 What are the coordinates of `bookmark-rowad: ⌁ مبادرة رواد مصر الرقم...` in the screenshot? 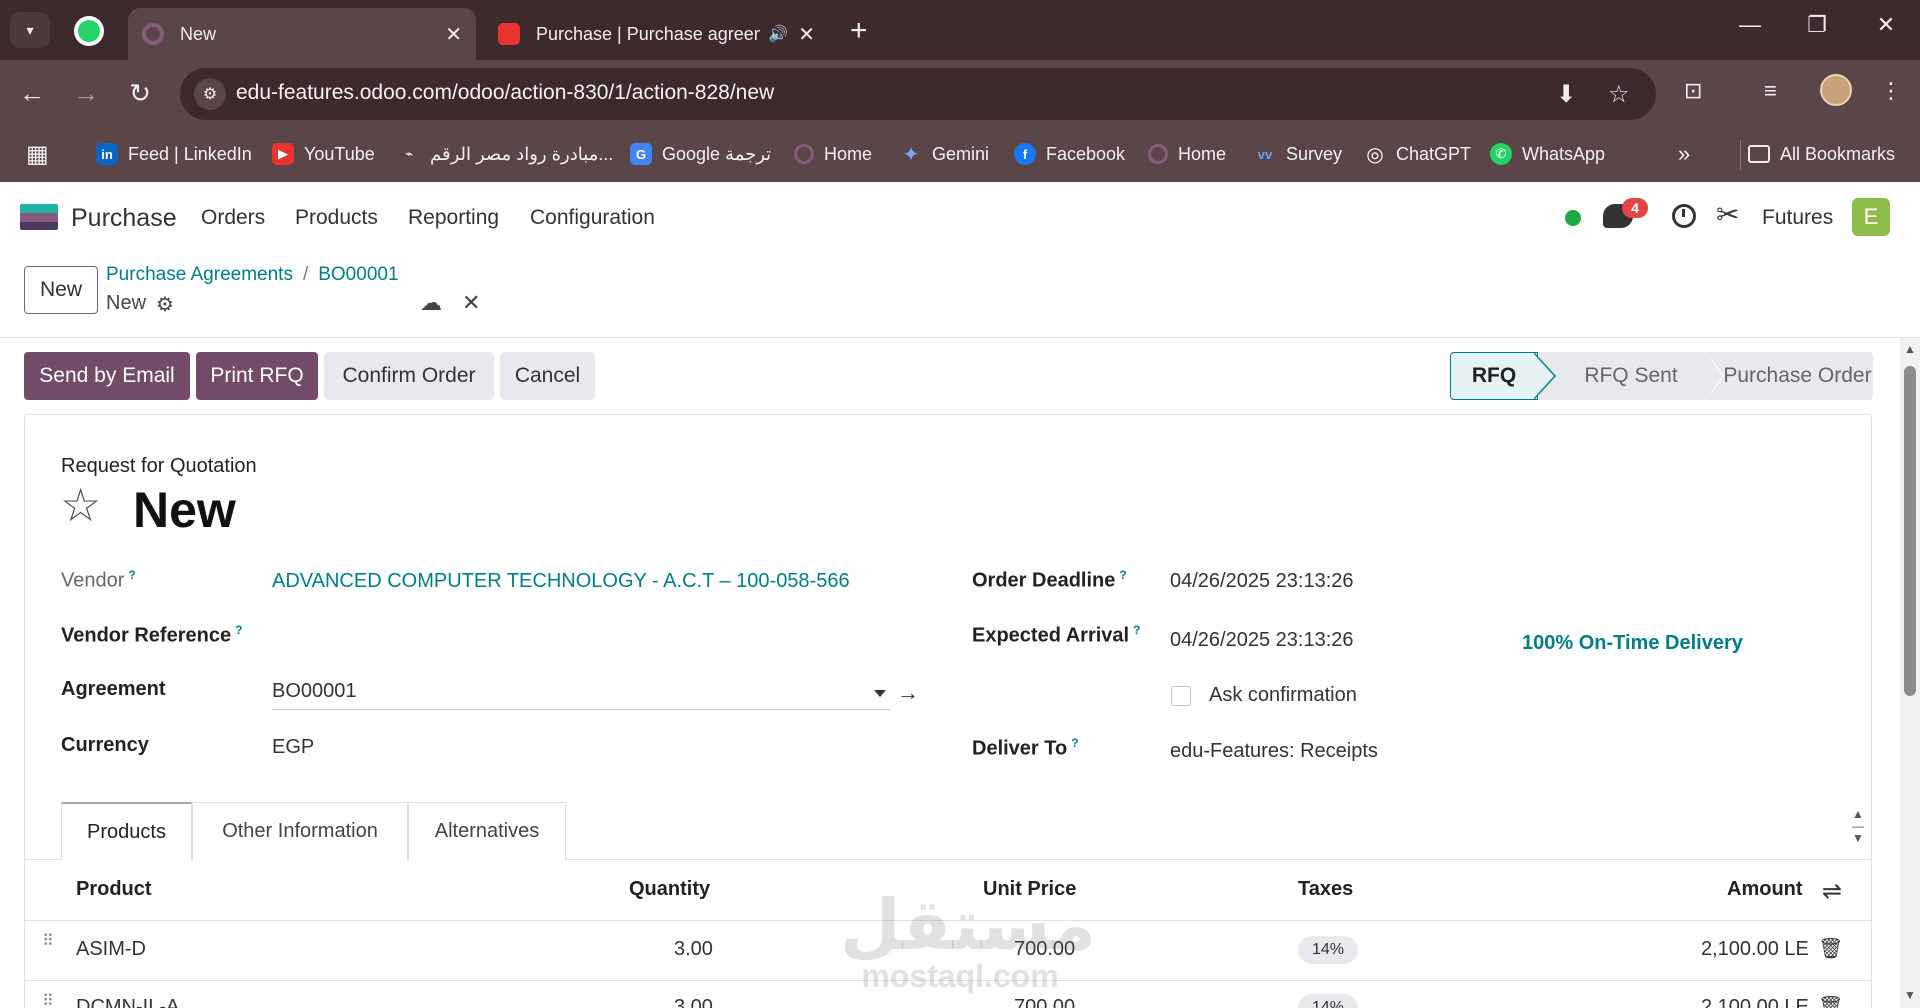 It's located at (505, 154).